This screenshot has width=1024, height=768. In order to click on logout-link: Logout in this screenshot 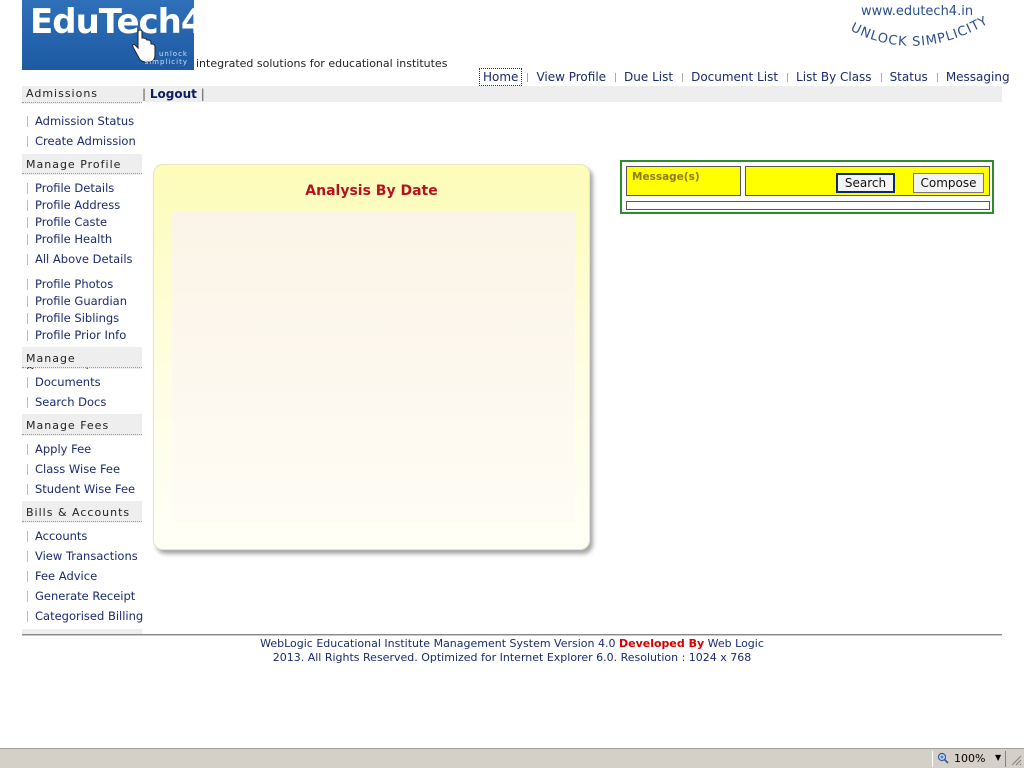, I will do `click(173, 94)`.